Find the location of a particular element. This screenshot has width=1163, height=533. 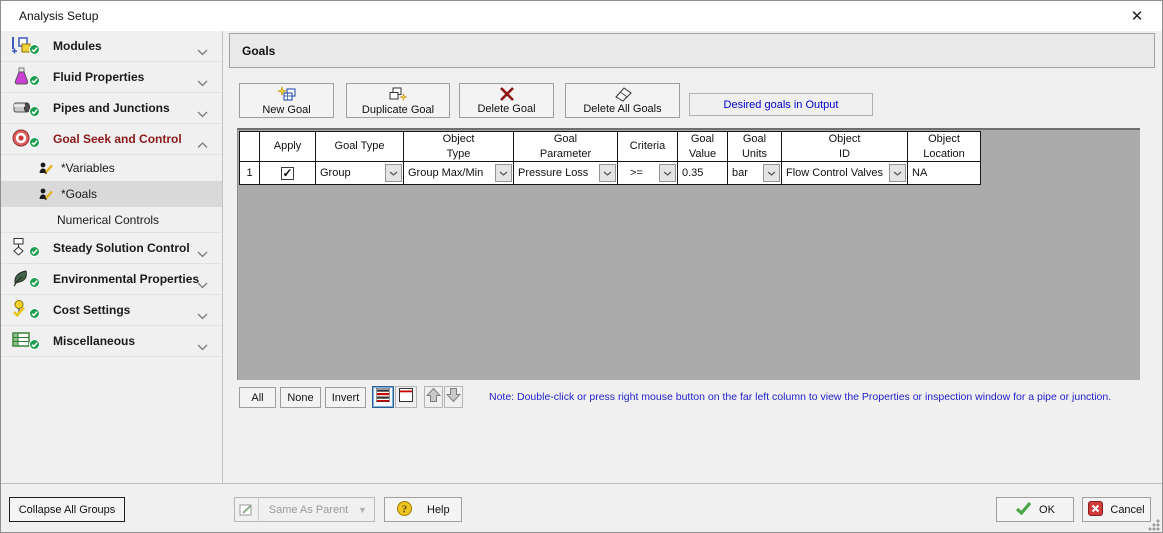

object-type-value: Group Max/Min is located at coordinates (446, 173).